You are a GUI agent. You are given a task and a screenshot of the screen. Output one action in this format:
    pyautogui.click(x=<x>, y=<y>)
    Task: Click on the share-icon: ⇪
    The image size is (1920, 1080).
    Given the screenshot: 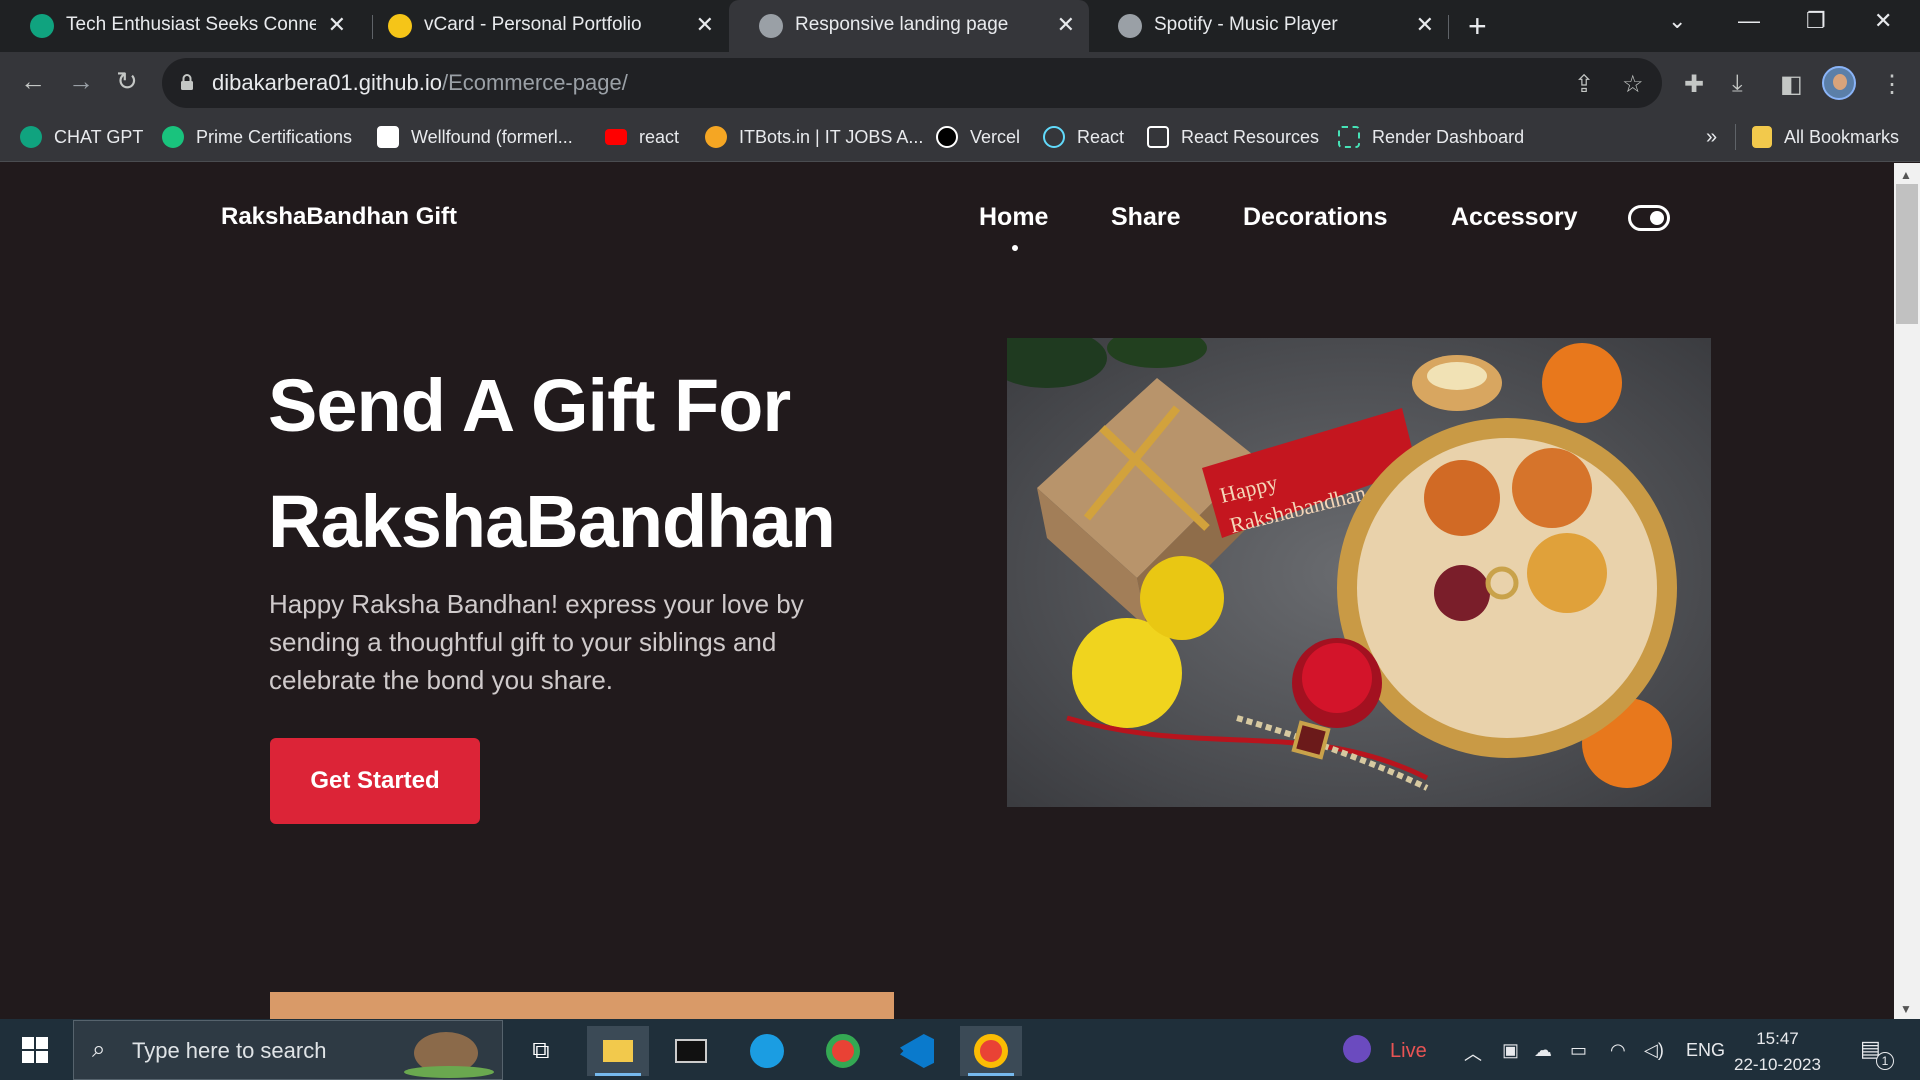 What is the action you would take?
    pyautogui.click(x=1584, y=84)
    